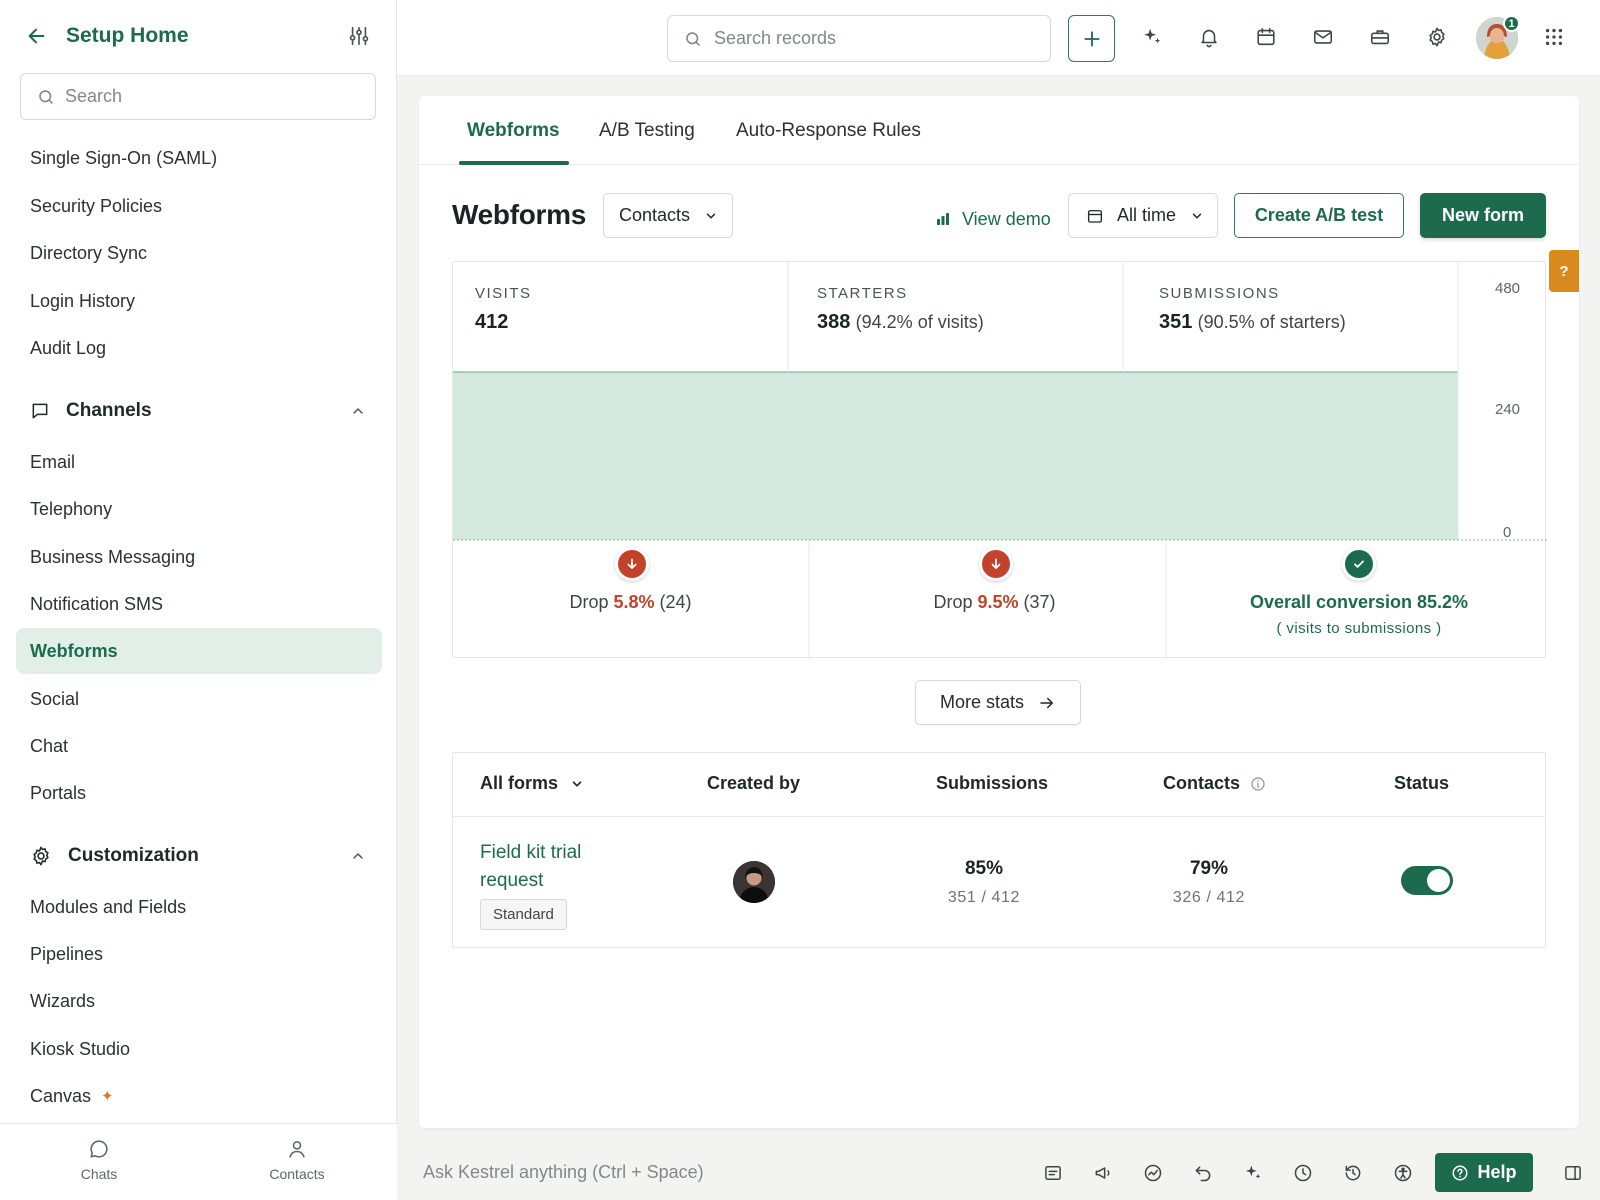  What do you see at coordinates (999, 130) in the screenshot?
I see `tab-bar: Webforms A/B Testing Auto-Response Rules` at bounding box center [999, 130].